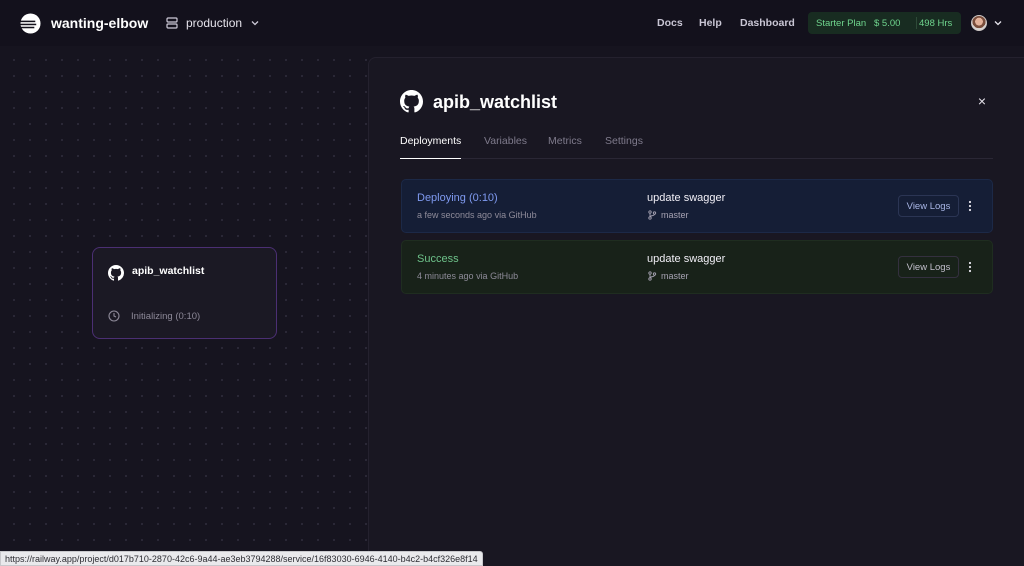 The image size is (1024, 566). What do you see at coordinates (457, 198) in the screenshot?
I see `deployment-status: Deploying (0:10)` at bounding box center [457, 198].